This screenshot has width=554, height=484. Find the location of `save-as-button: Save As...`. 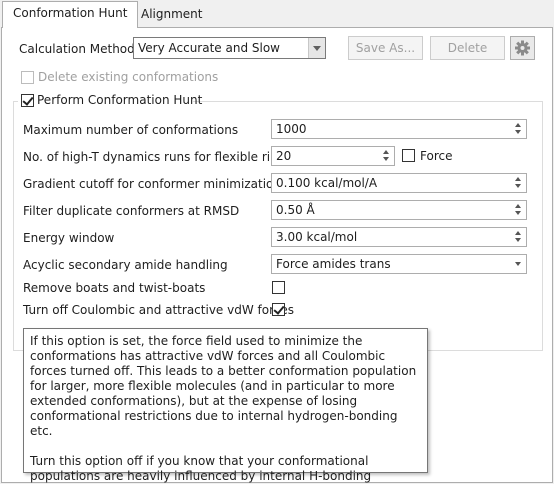

save-as-button: Save As... is located at coordinates (385, 48).